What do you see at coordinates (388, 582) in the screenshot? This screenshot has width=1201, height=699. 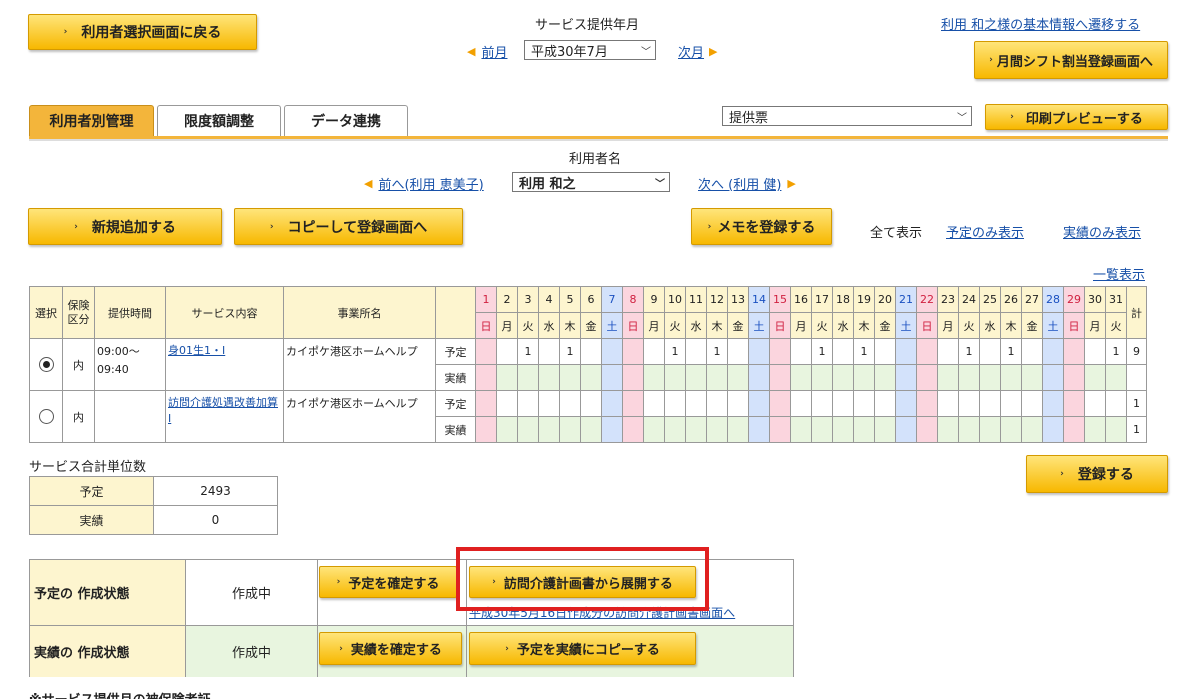 I see `confirm-plan-button: › 予定を確定する` at bounding box center [388, 582].